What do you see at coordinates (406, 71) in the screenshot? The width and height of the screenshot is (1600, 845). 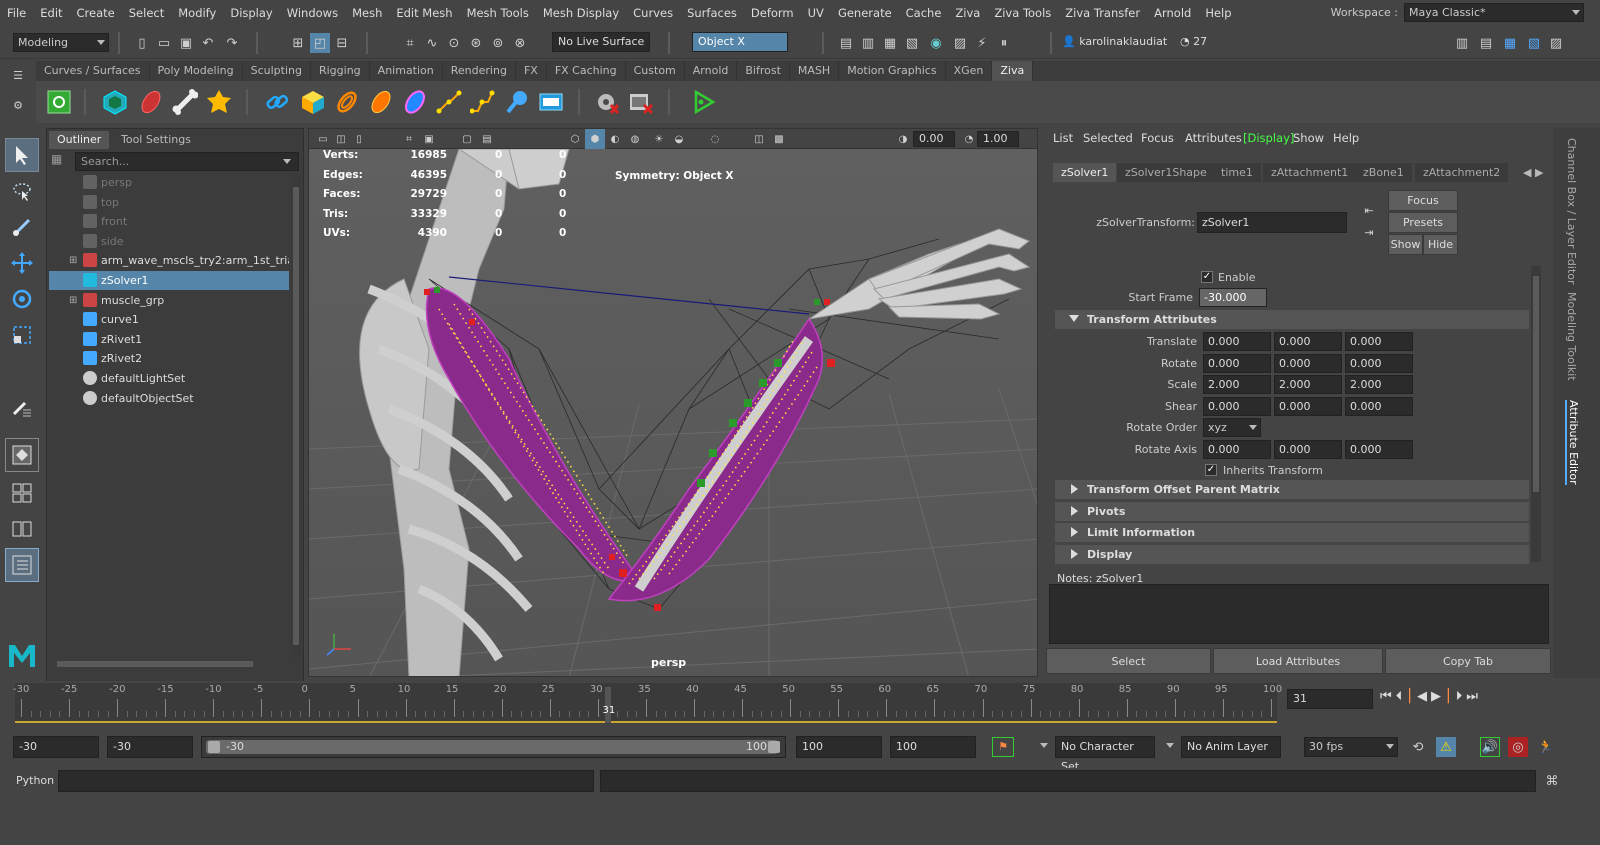 I see `shelf-tab-animation: Animation` at bounding box center [406, 71].